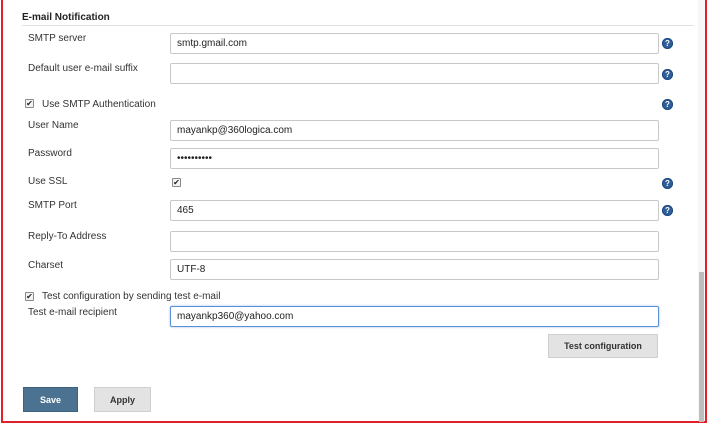 The width and height of the screenshot is (718, 429). What do you see at coordinates (50, 153) in the screenshot?
I see `password-label: Password` at bounding box center [50, 153].